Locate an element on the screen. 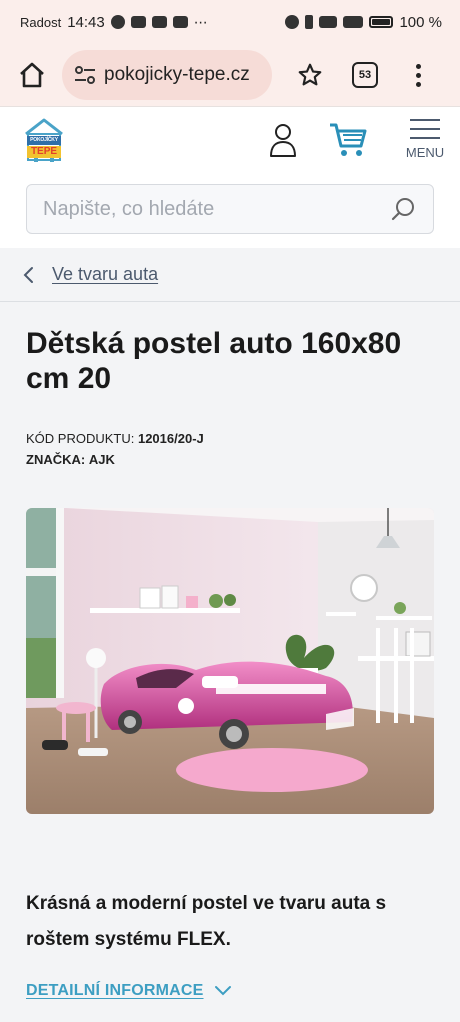 The width and height of the screenshot is (460, 1022). volte-icon is located at coordinates (328, 22).